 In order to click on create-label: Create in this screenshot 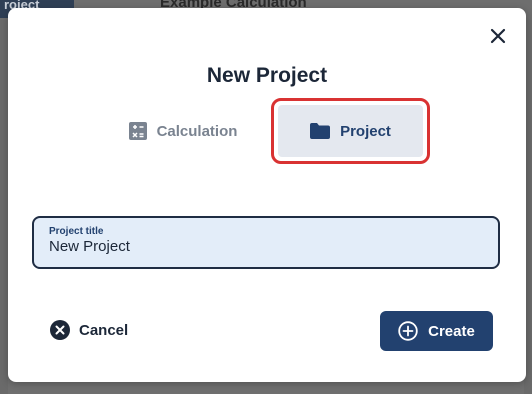, I will do `click(451, 331)`.